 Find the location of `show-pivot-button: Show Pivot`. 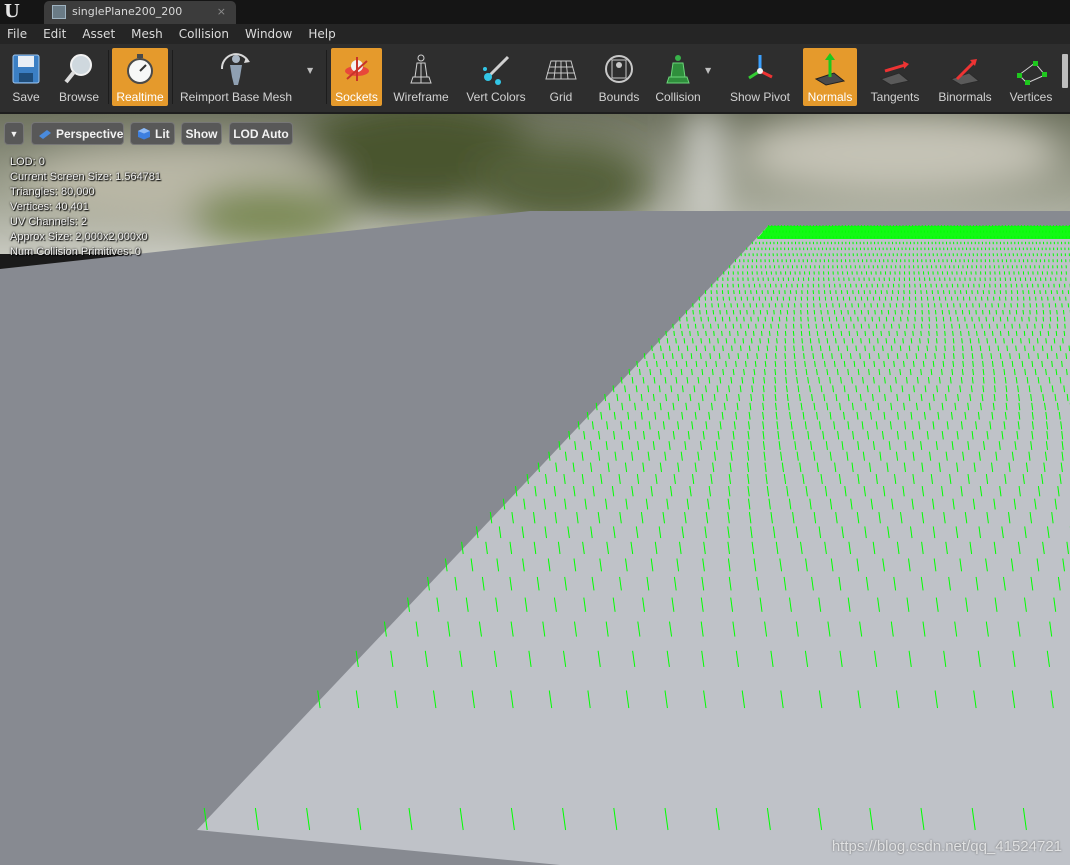

show-pivot-button: Show Pivot is located at coordinates (760, 77).